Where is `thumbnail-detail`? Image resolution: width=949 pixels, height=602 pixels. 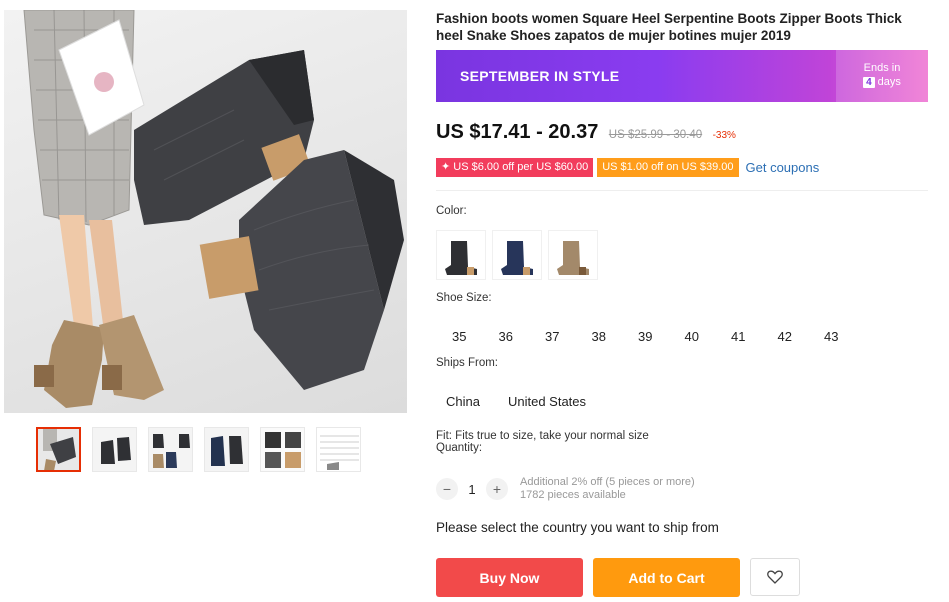 thumbnail-detail is located at coordinates (282, 449).